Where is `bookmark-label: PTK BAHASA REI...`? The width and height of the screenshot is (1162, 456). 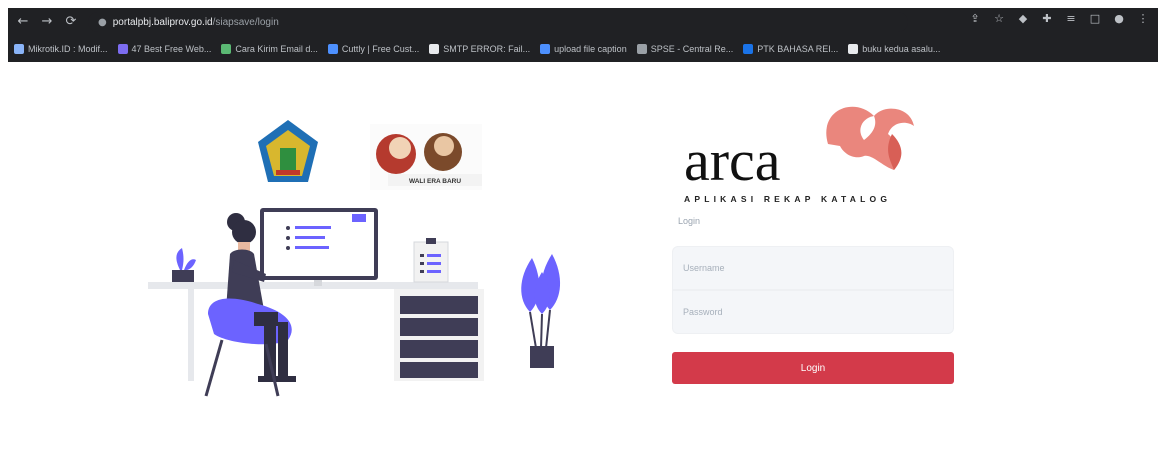 bookmark-label: PTK BAHASA REI... is located at coordinates (798, 49).